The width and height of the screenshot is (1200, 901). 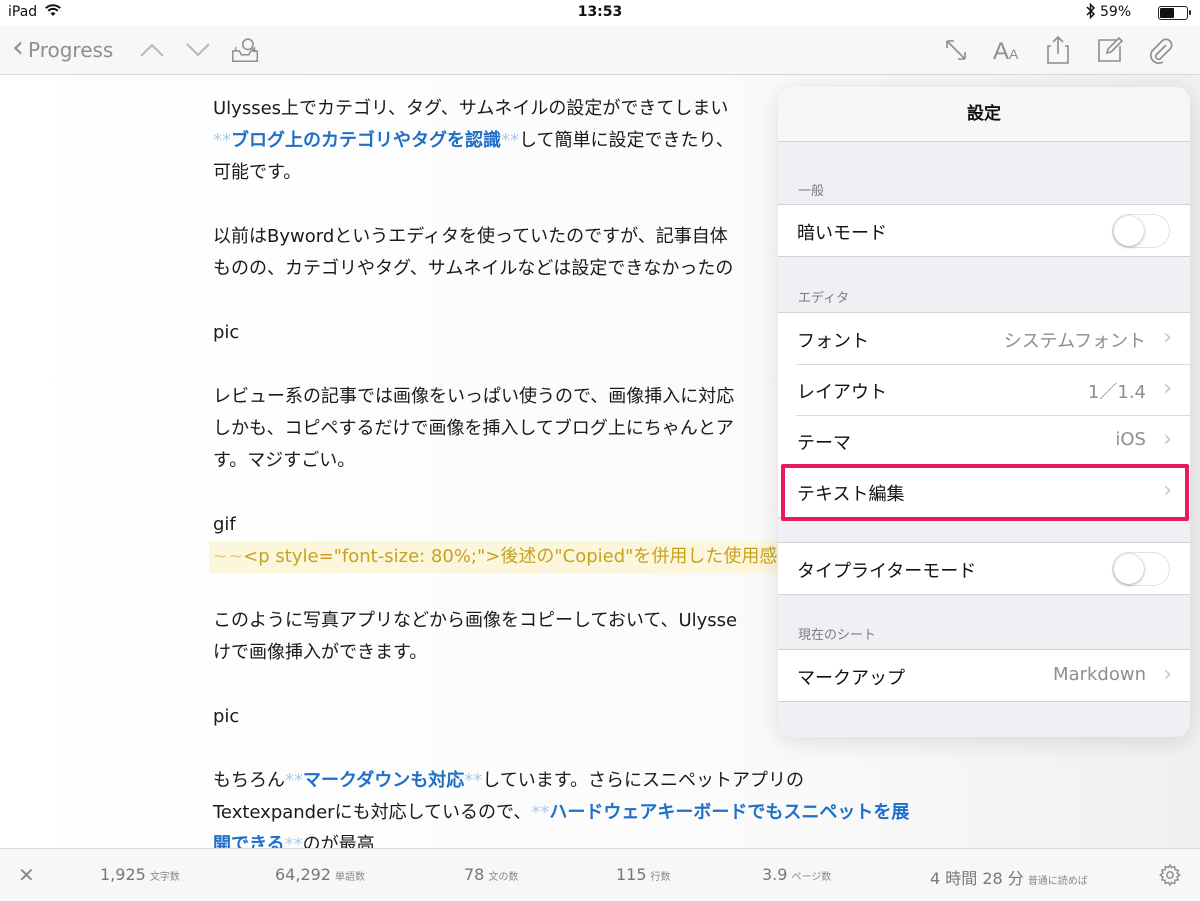 I want to click on close-stats-button: ✕, so click(x=26, y=875).